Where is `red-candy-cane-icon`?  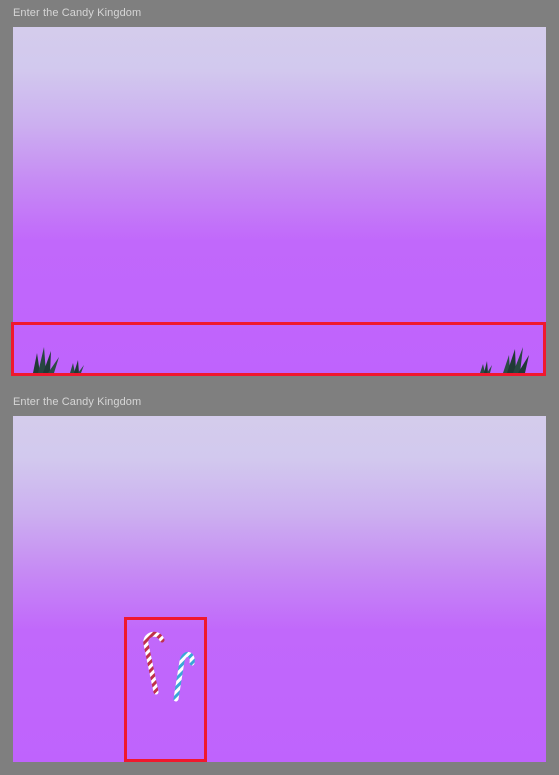 red-candy-cane-icon is located at coordinates (153, 663).